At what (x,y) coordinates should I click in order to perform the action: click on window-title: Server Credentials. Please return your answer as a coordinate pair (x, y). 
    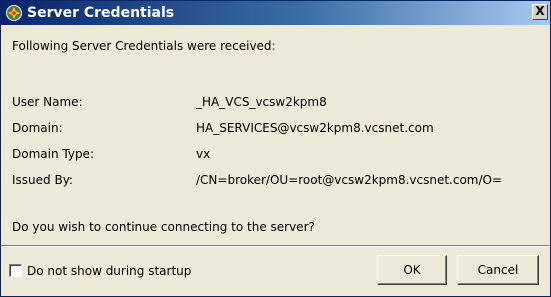
    Looking at the image, I should click on (101, 13).